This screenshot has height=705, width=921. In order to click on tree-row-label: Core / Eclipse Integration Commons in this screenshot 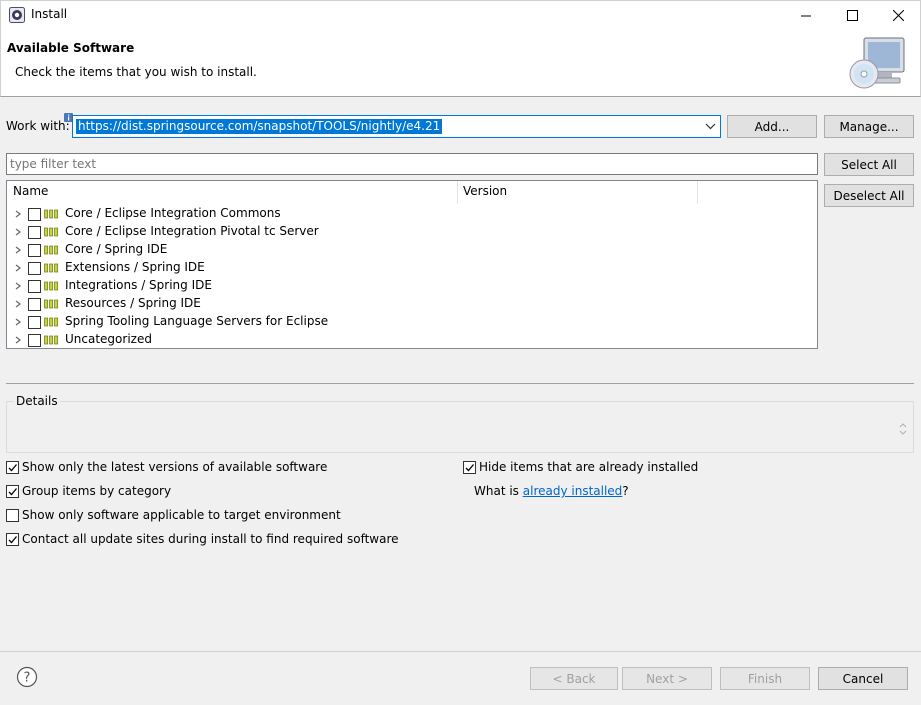, I will do `click(173, 213)`.